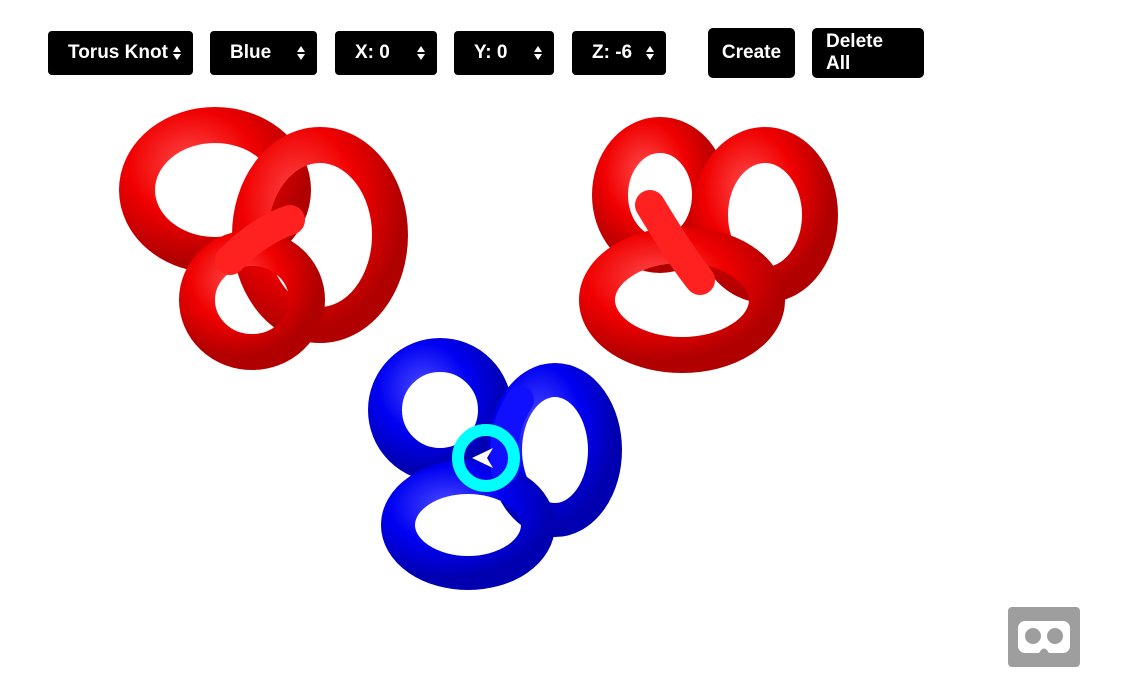  I want to click on y-position-select: Y: 0, so click(504, 53).